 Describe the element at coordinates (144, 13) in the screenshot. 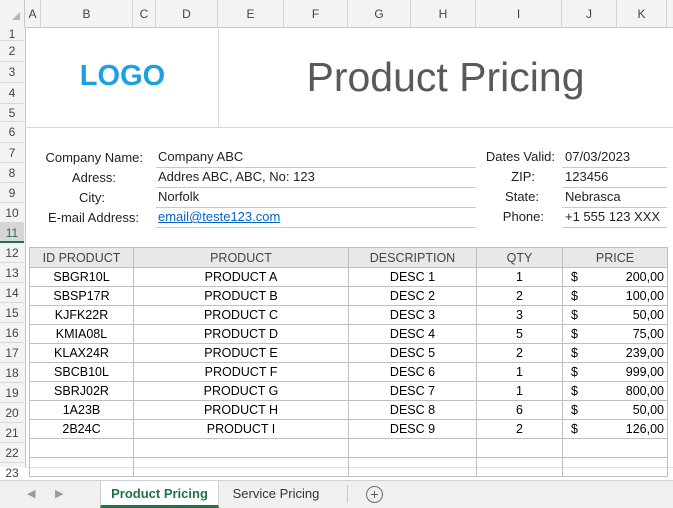

I see `column-header-c: C` at that location.